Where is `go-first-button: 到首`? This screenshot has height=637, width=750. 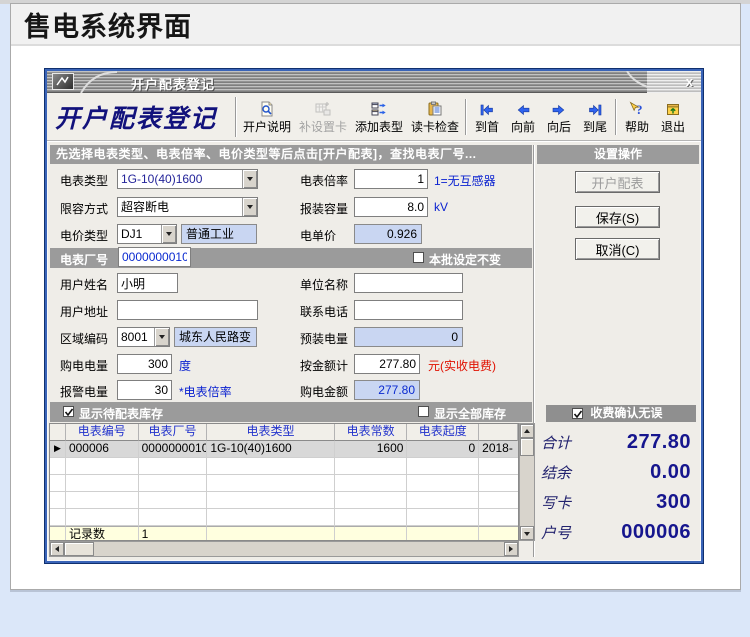 go-first-button: 到首 is located at coordinates (487, 117).